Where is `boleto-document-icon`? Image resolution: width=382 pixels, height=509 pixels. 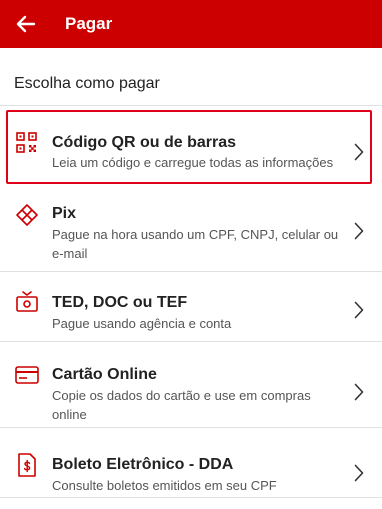
boleto-document-icon is located at coordinates (27, 465).